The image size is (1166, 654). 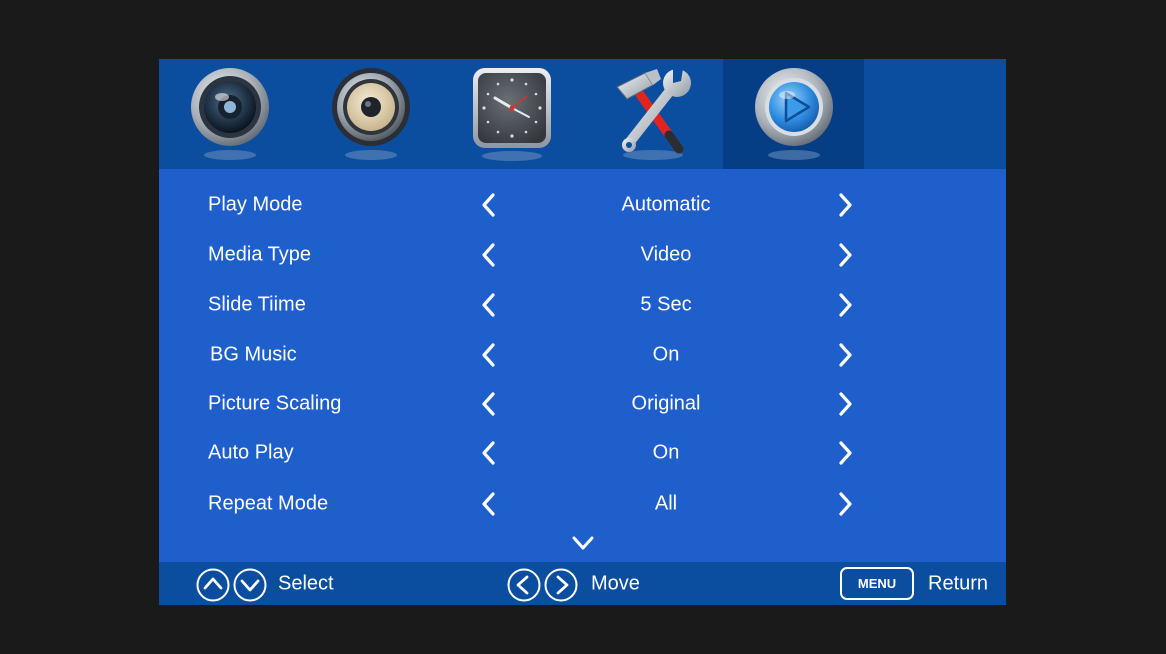 I want to click on setting-label: Auto Play, so click(x=251, y=452).